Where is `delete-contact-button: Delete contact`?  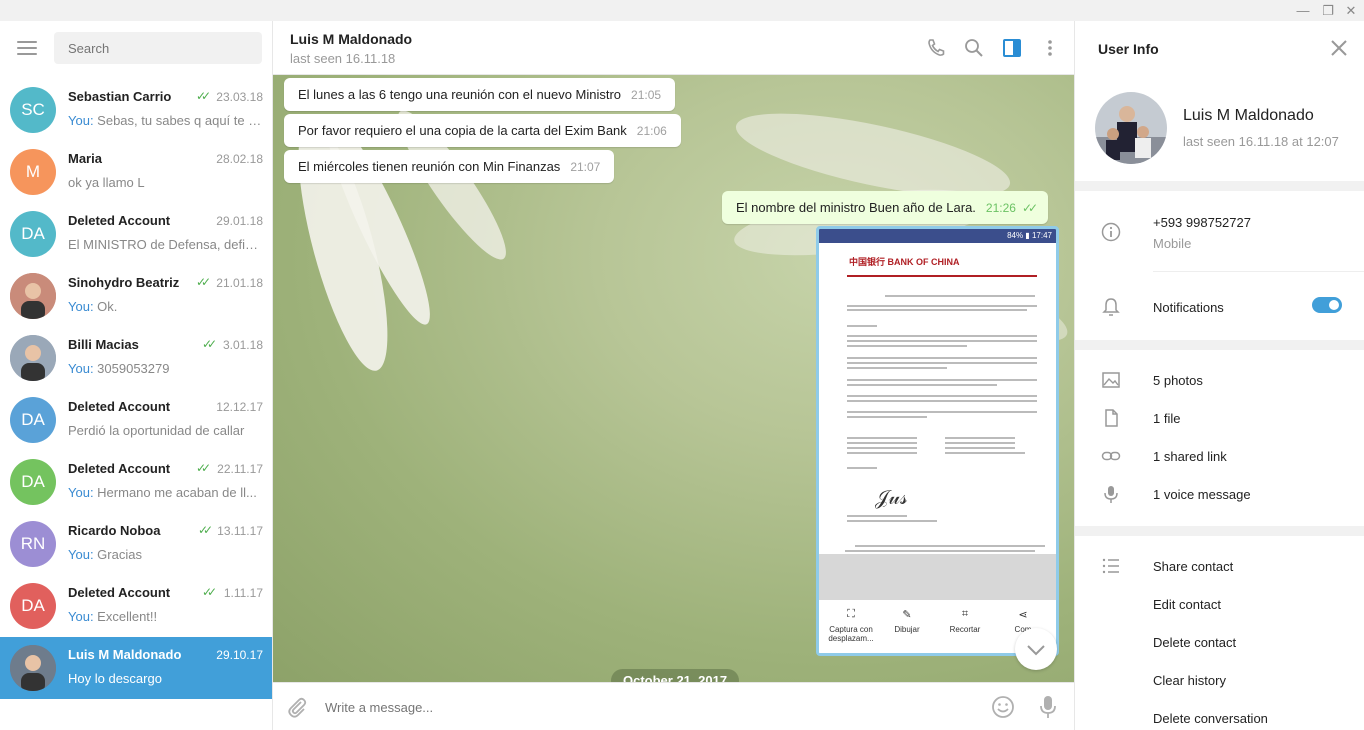
delete-contact-button: Delete contact is located at coordinates (1194, 642).